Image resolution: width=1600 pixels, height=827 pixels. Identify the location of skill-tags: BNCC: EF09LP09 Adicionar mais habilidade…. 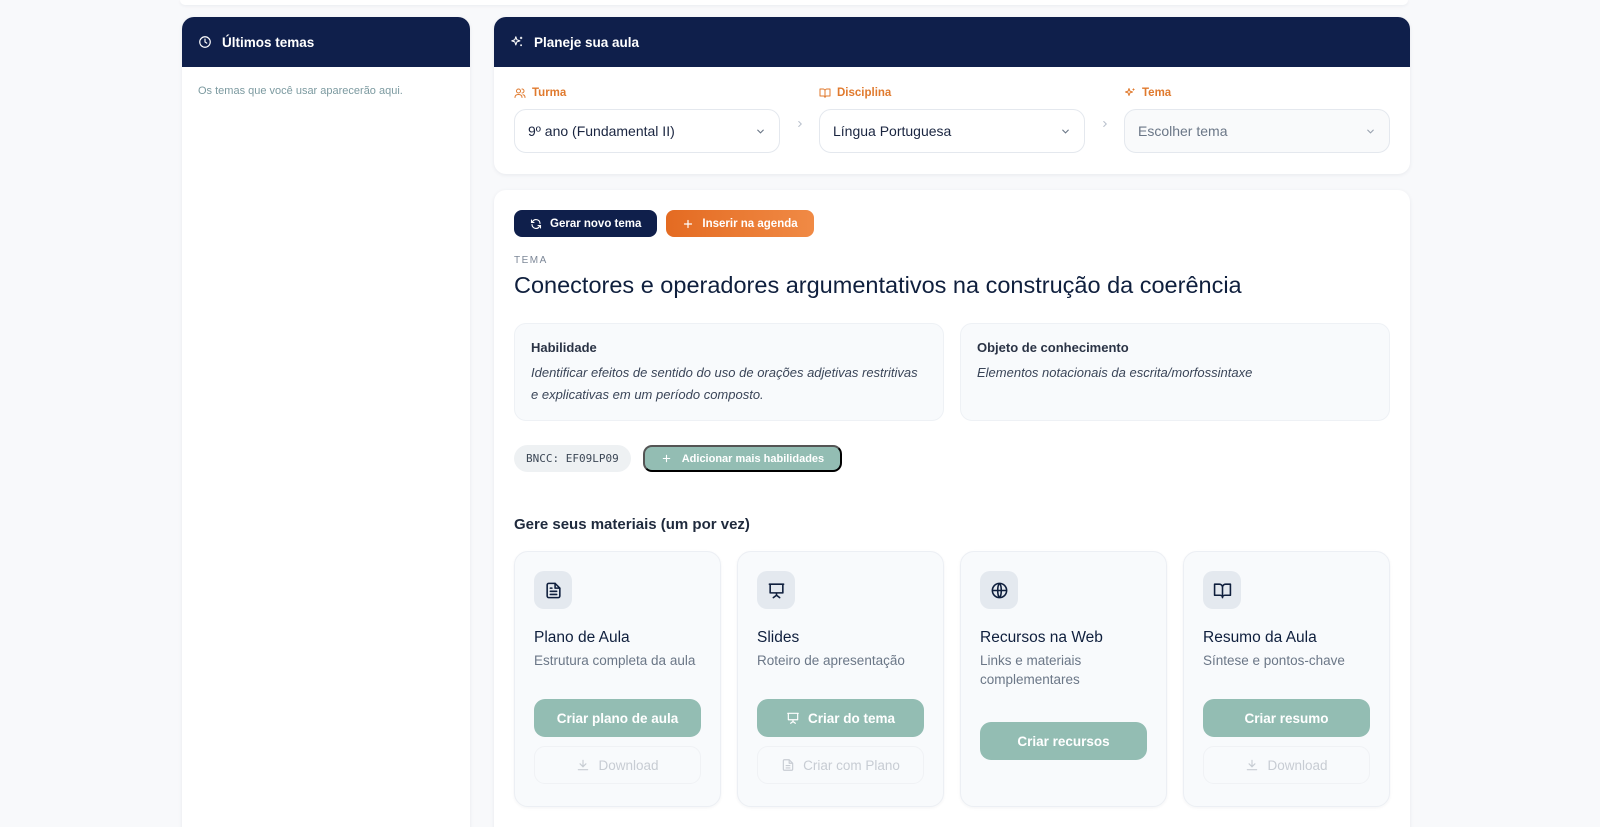
(952, 458).